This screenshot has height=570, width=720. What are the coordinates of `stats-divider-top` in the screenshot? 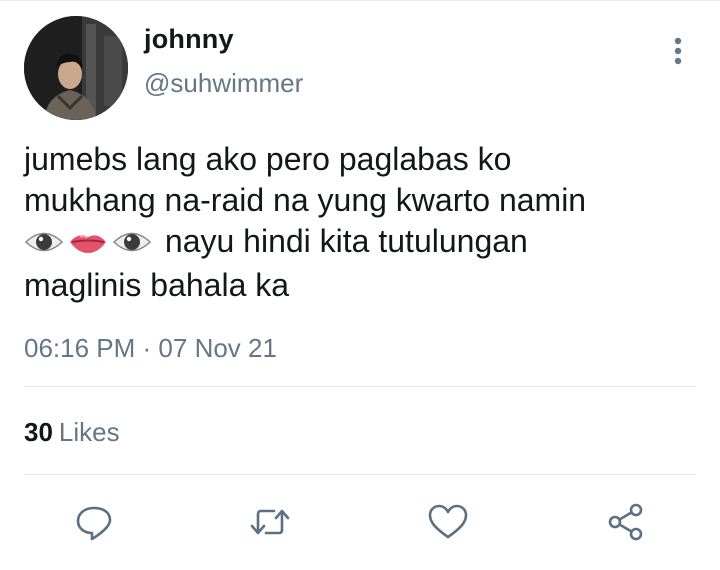 It's located at (360, 386).